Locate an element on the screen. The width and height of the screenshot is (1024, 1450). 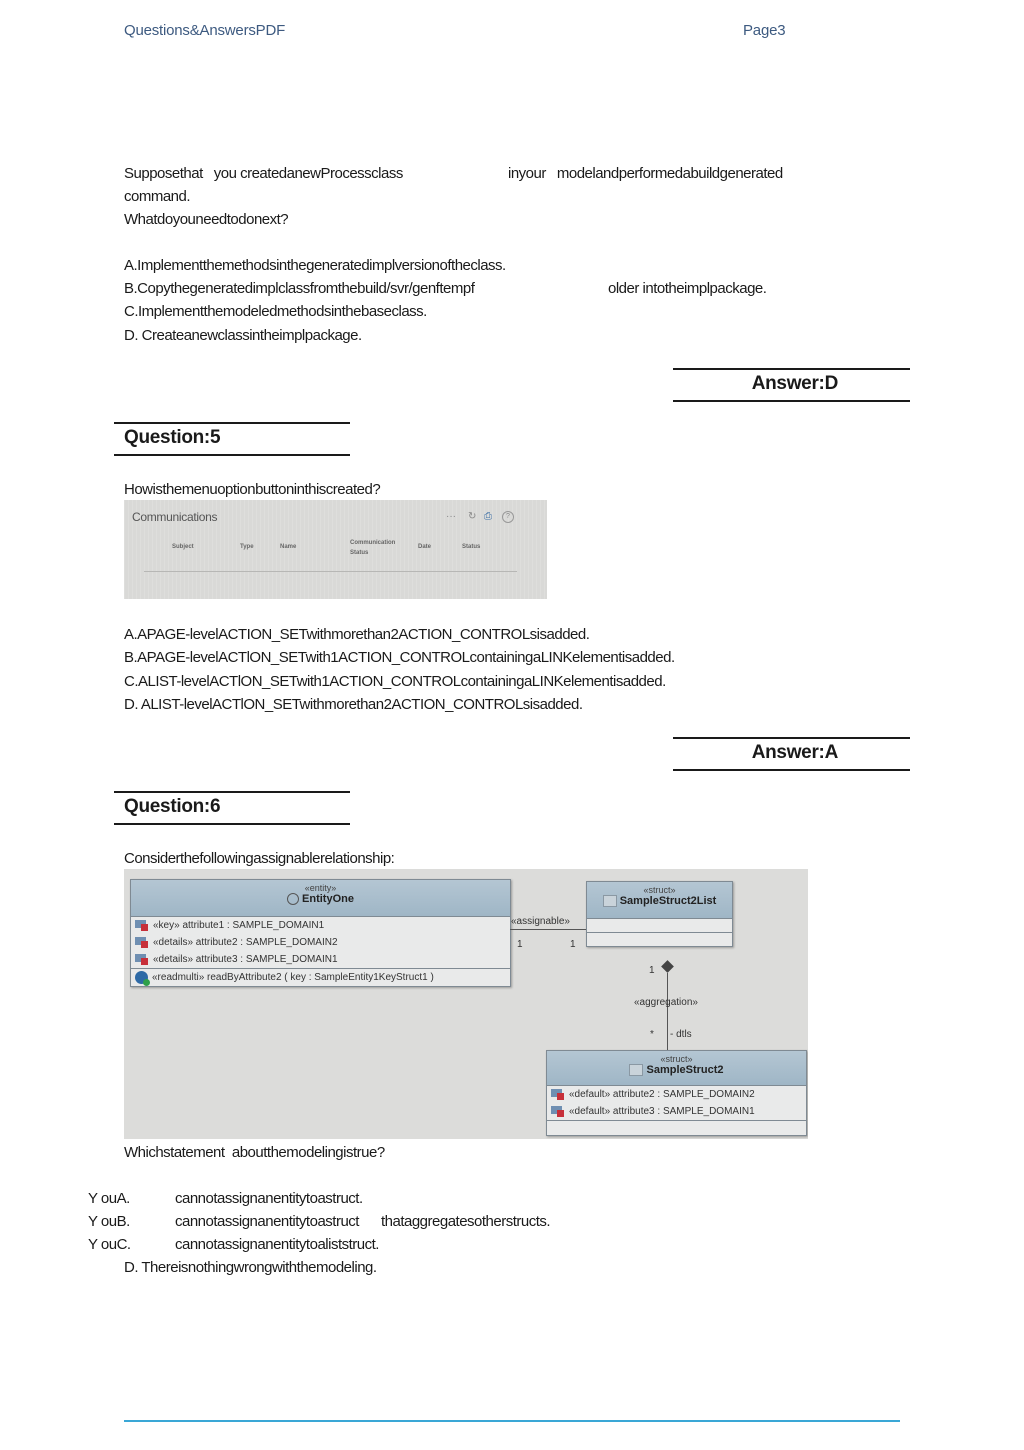
attribute-row: «details» attribute3 : SAMPLE_DOMAIN1 is located at coordinates (320, 960).